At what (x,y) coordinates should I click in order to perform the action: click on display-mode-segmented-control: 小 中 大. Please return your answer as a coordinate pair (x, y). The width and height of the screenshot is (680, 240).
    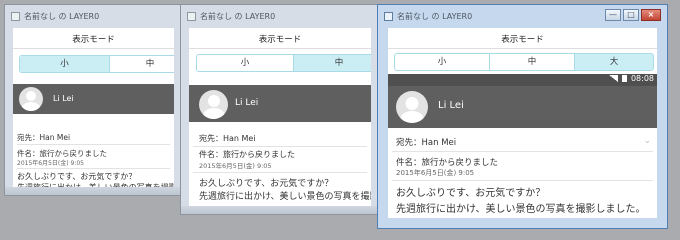
    Looking at the image, I should click on (524, 62).